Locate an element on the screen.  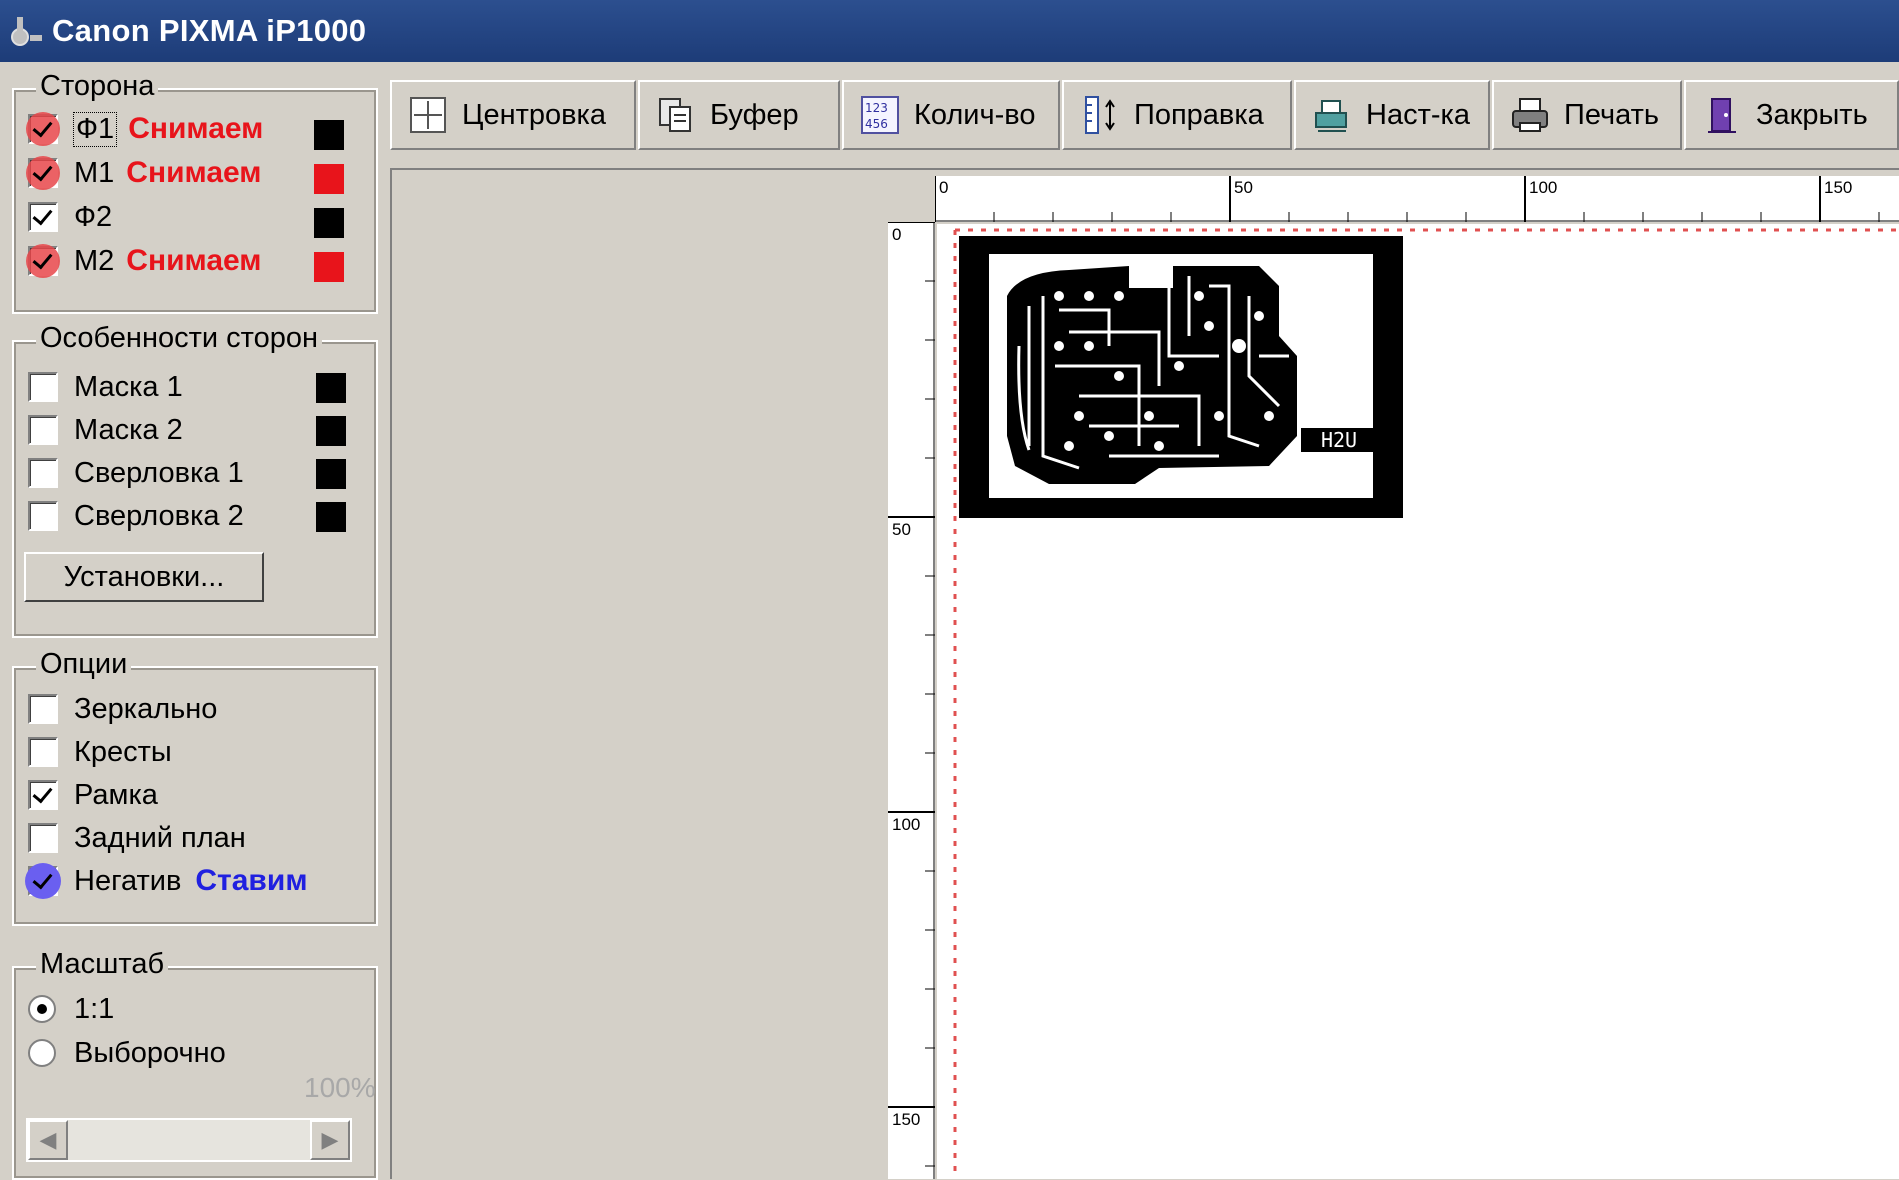
feature-item-mask1: Маска 1 is located at coordinates (105, 387).